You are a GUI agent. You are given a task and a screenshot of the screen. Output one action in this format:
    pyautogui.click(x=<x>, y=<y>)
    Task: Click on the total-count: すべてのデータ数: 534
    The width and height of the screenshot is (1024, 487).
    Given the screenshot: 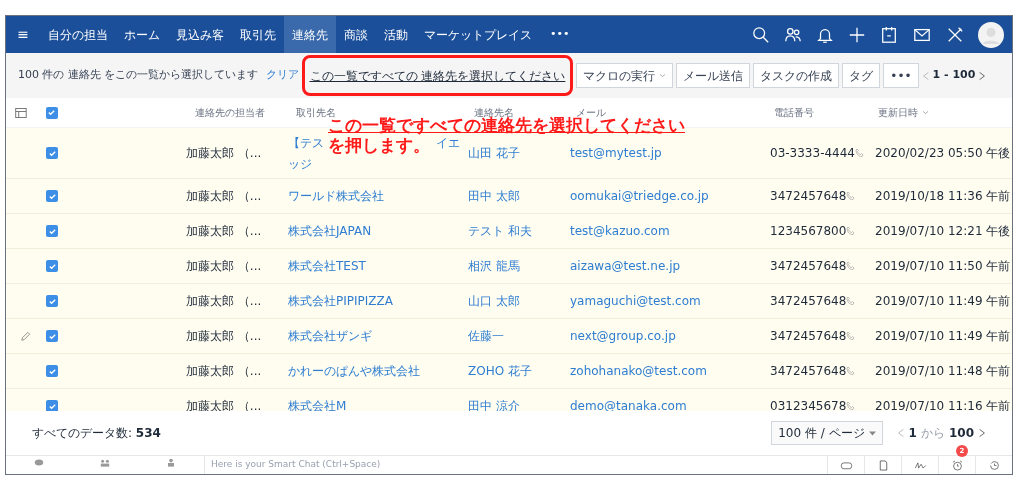 What is the action you would take?
    pyautogui.click(x=96, y=433)
    